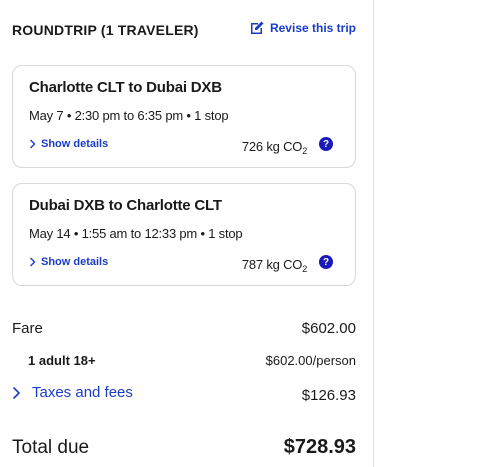  What do you see at coordinates (184, 360) in the screenshot?
I see `adult-fare-row: 1 adult 18+ $602.00/person` at bounding box center [184, 360].